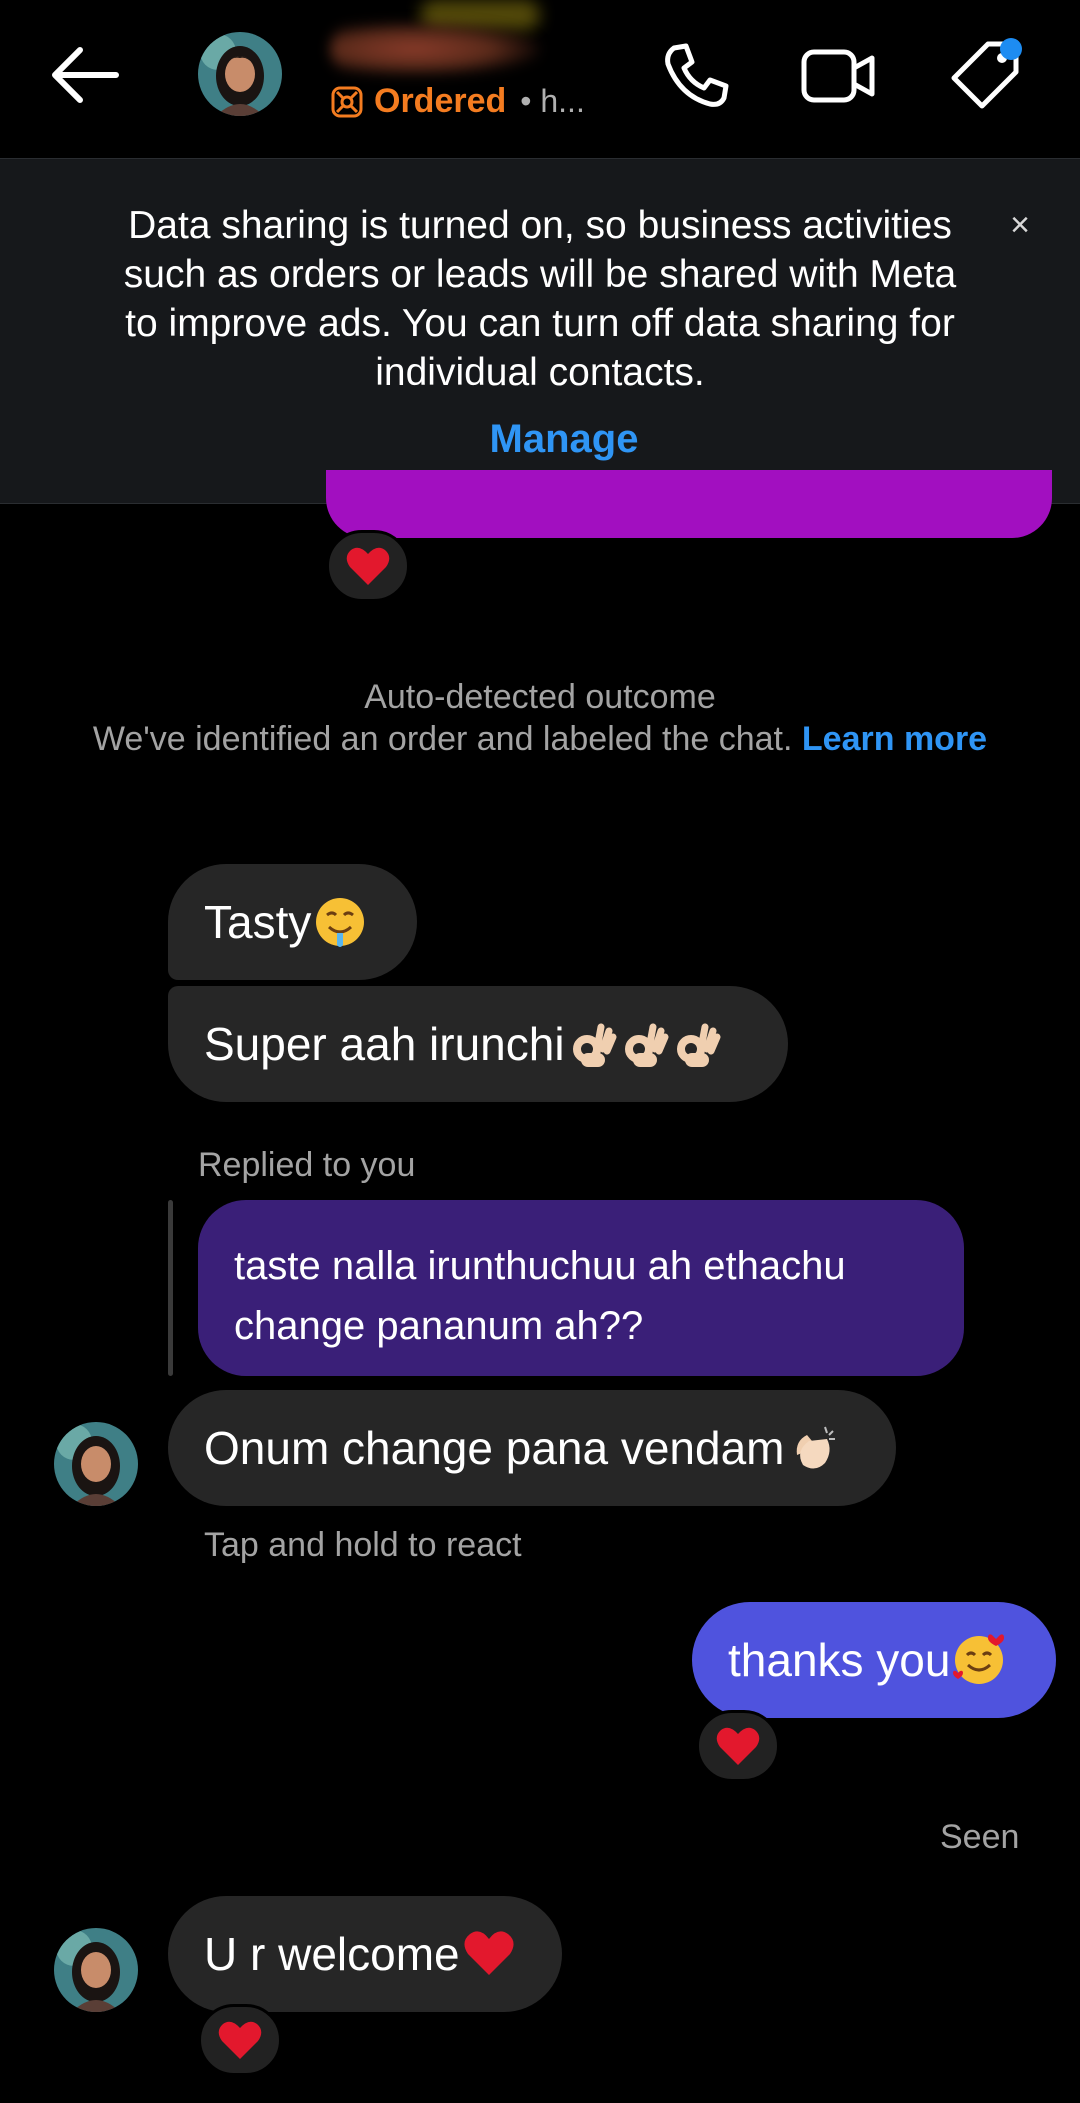 The image size is (1080, 2103). I want to click on smiling-face-with-hearts-emoji-icon, so click(979, 1659).